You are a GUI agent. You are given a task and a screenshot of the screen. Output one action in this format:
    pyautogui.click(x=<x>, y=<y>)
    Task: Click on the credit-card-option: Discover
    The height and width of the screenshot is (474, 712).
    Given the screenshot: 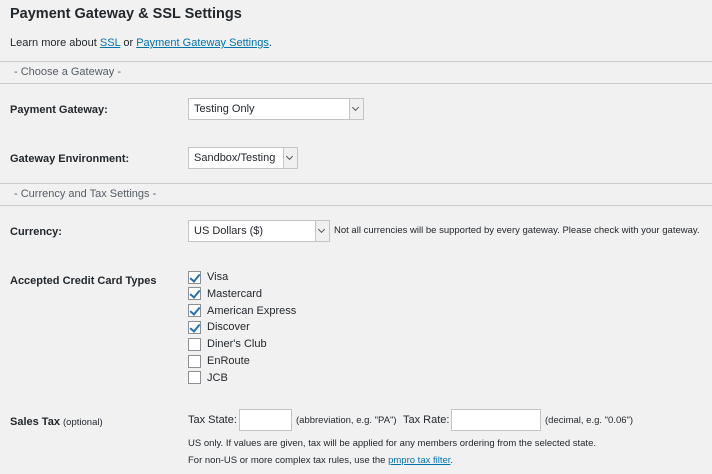 What is the action you would take?
    pyautogui.click(x=219, y=327)
    